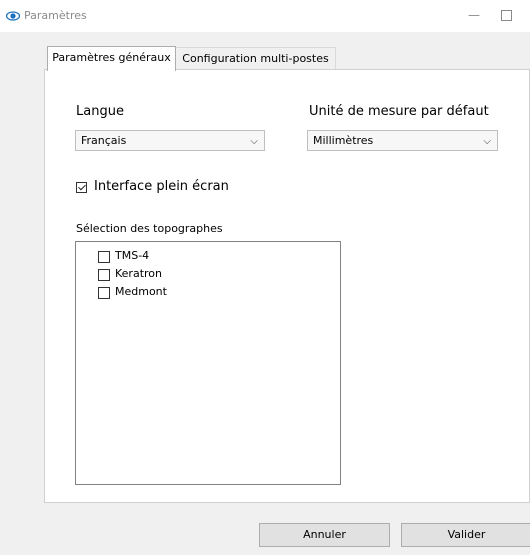 The image size is (530, 555). What do you see at coordinates (104, 257) in the screenshot?
I see `topographer-checkbox-tms4` at bounding box center [104, 257].